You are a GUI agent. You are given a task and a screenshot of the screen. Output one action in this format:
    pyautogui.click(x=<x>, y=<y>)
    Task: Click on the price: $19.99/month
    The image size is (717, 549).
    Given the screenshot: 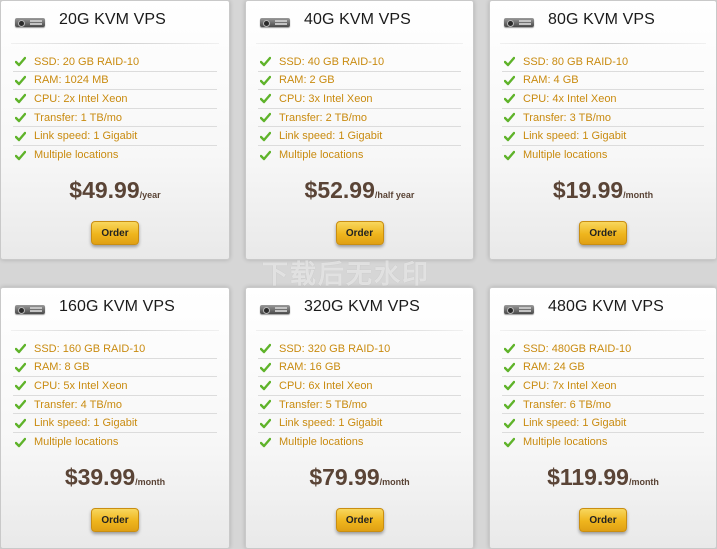 What is the action you would take?
    pyautogui.click(x=603, y=190)
    